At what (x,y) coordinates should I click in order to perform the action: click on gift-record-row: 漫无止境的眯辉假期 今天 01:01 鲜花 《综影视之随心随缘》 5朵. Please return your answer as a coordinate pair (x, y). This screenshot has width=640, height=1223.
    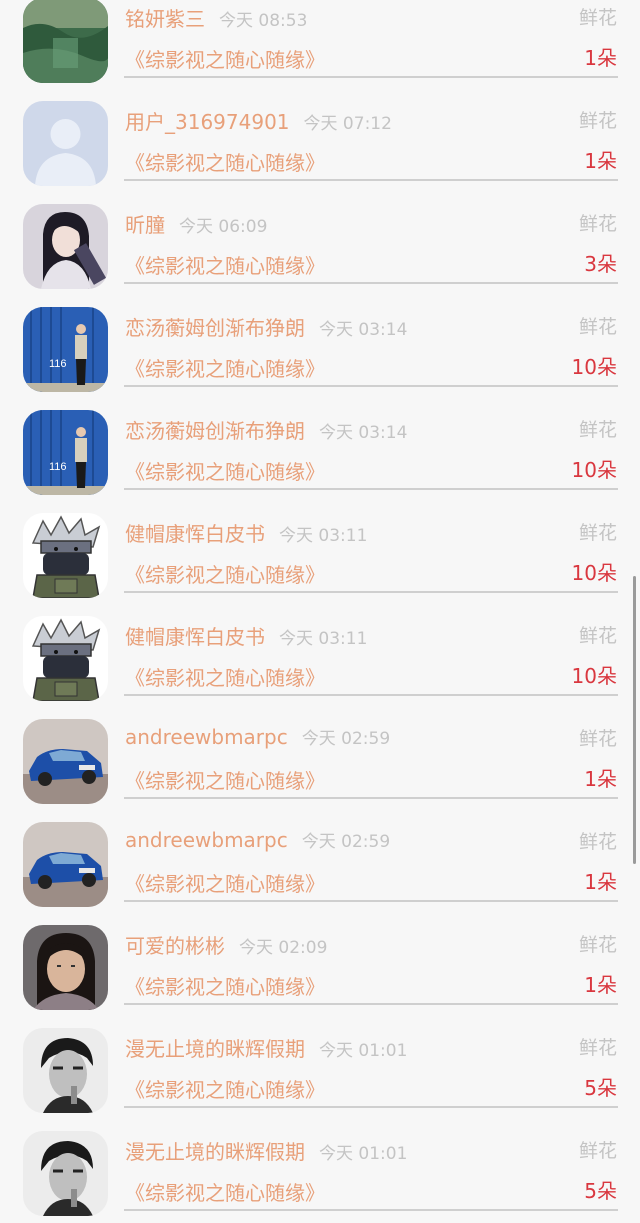
    Looking at the image, I should click on (320, 1068).